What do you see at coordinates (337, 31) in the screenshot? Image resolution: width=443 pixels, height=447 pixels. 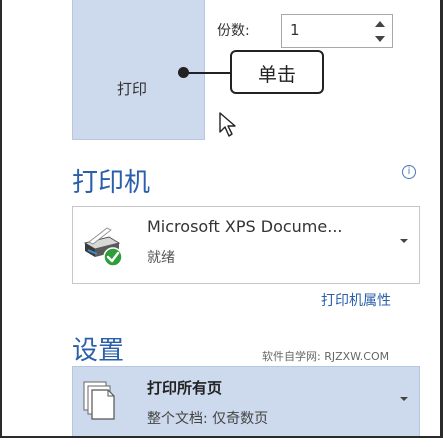 I see `copies-stepper: 1` at bounding box center [337, 31].